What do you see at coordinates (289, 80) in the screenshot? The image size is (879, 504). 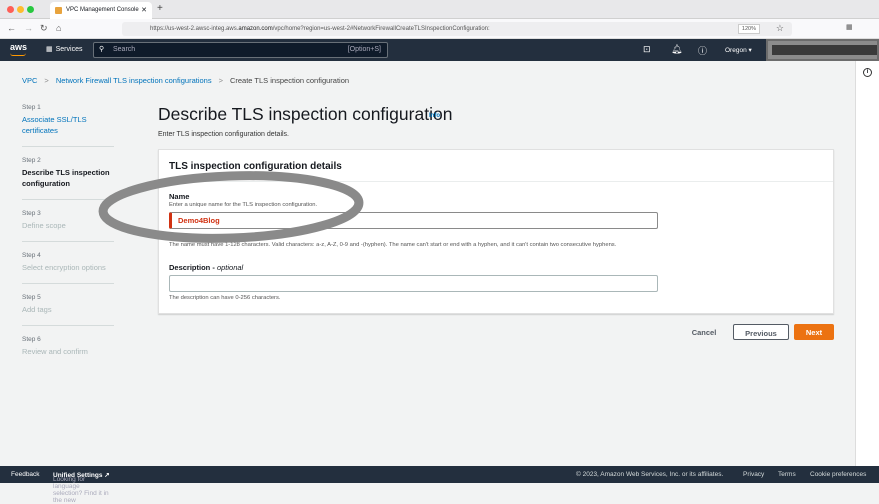 I see `breadcrumb-current: Create TLS inspection configuration` at bounding box center [289, 80].